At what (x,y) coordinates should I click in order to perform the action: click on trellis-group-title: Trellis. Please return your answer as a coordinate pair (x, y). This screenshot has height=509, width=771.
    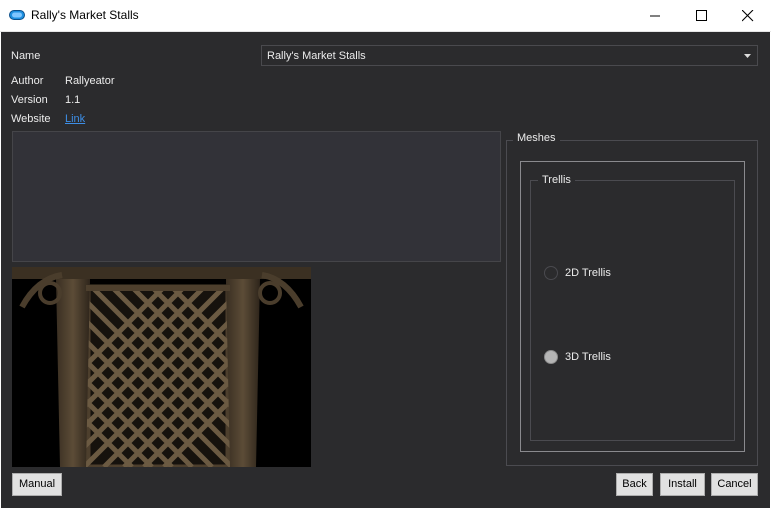
    Looking at the image, I should click on (556, 180).